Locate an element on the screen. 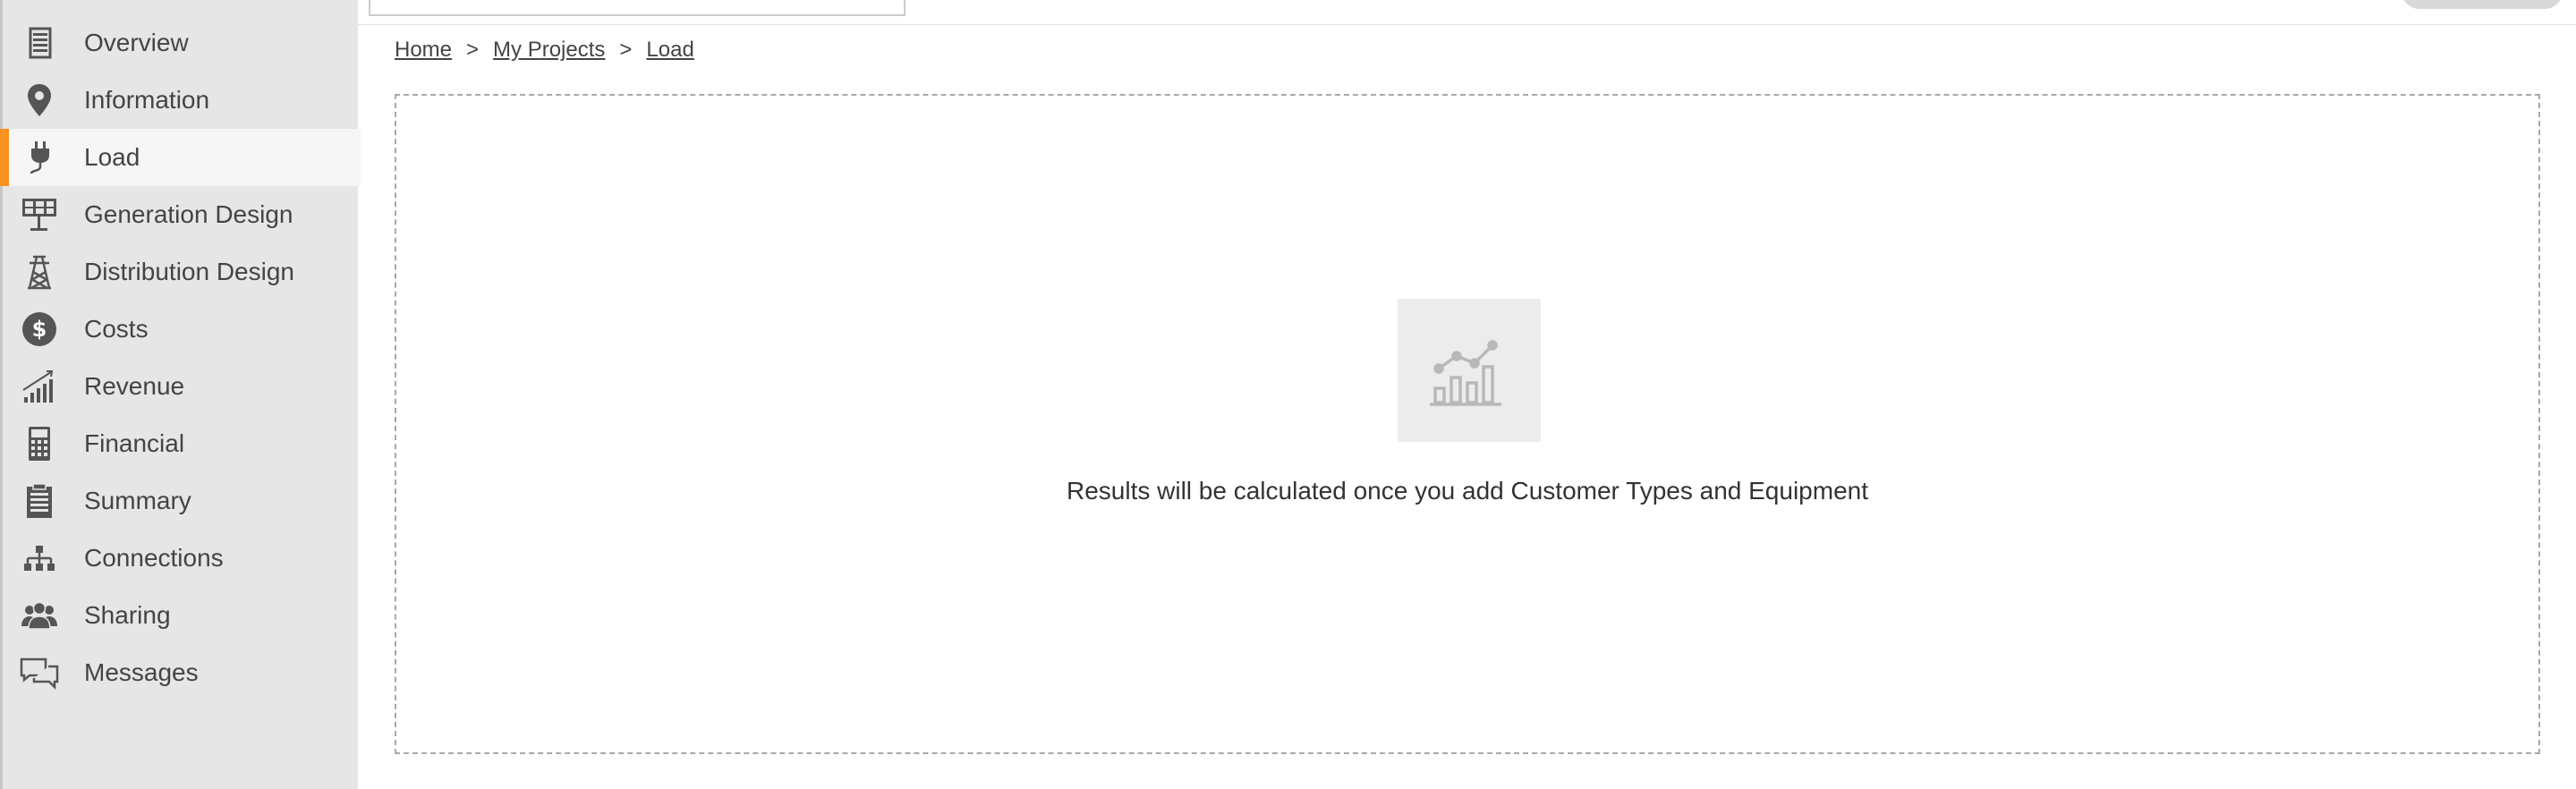 The height and width of the screenshot is (789, 2576). sidebar-item-messages: Messages is located at coordinates (182, 672).